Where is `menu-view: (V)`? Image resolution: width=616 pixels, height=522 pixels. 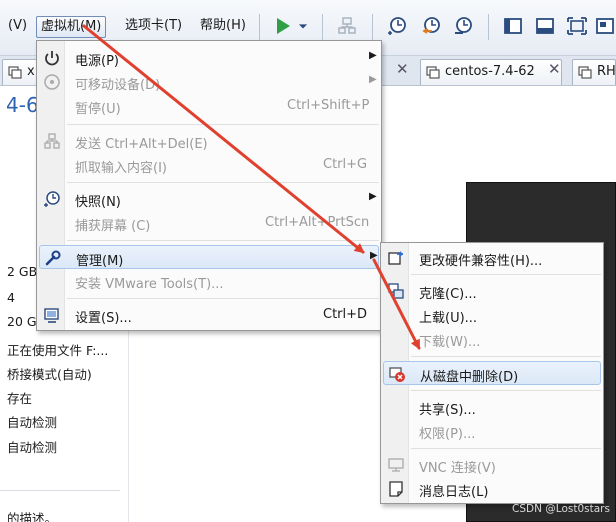
menu-view: (V) is located at coordinates (17, 27).